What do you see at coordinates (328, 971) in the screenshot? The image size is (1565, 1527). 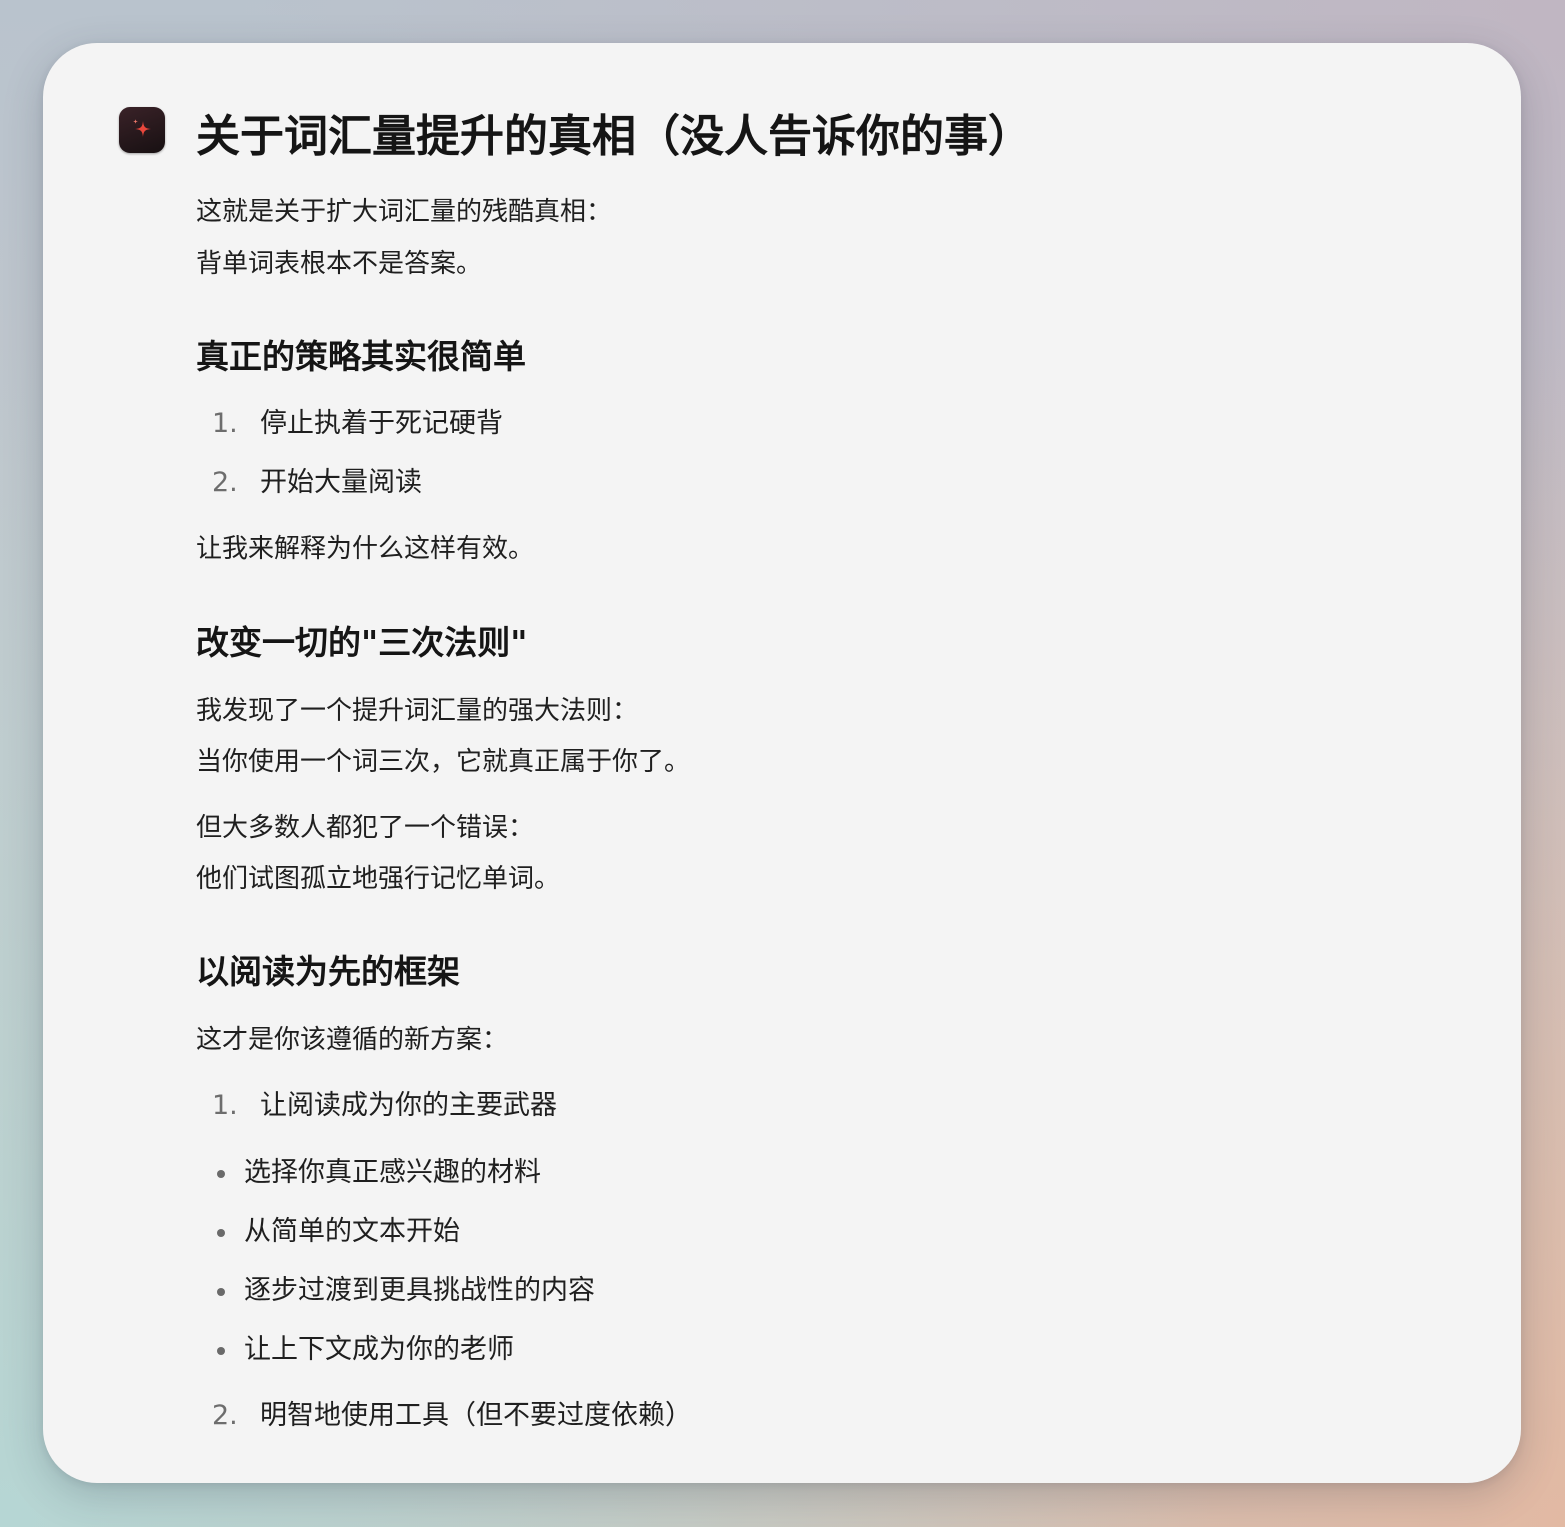 I see `section-heading-reading-framework: 以阅读为先的框架` at bounding box center [328, 971].